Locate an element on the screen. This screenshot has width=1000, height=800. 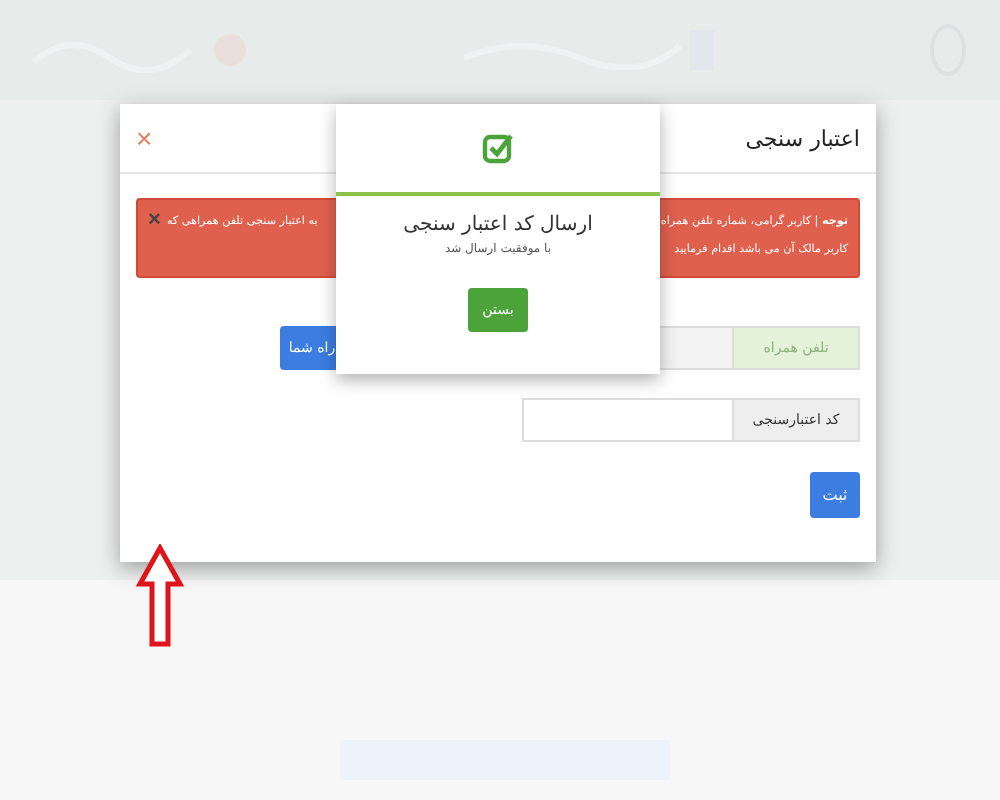
submit-button: ثبت is located at coordinates (835, 495).